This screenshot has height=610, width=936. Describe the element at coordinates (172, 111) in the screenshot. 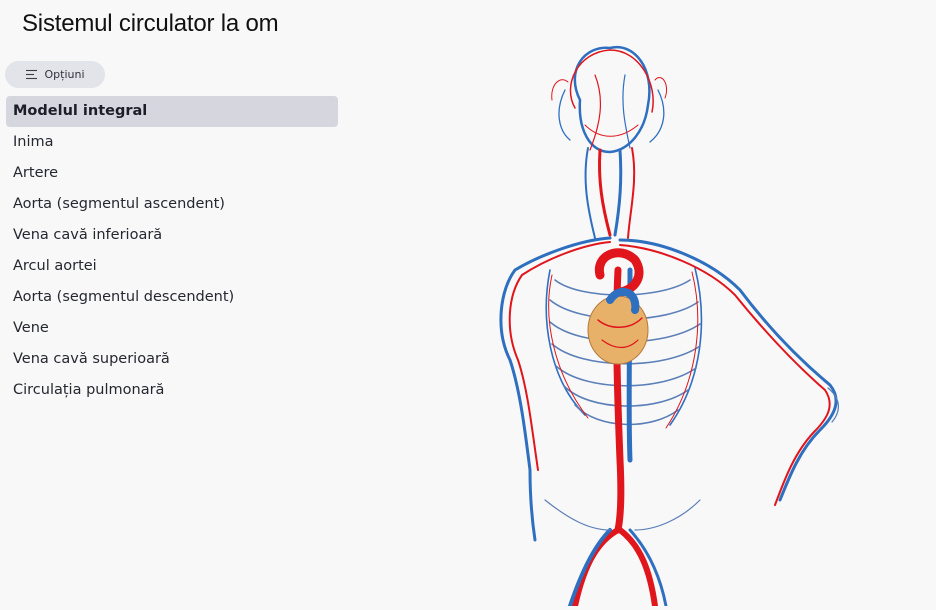

I see `menu-item-modelul-integral: Modelul integral` at that location.